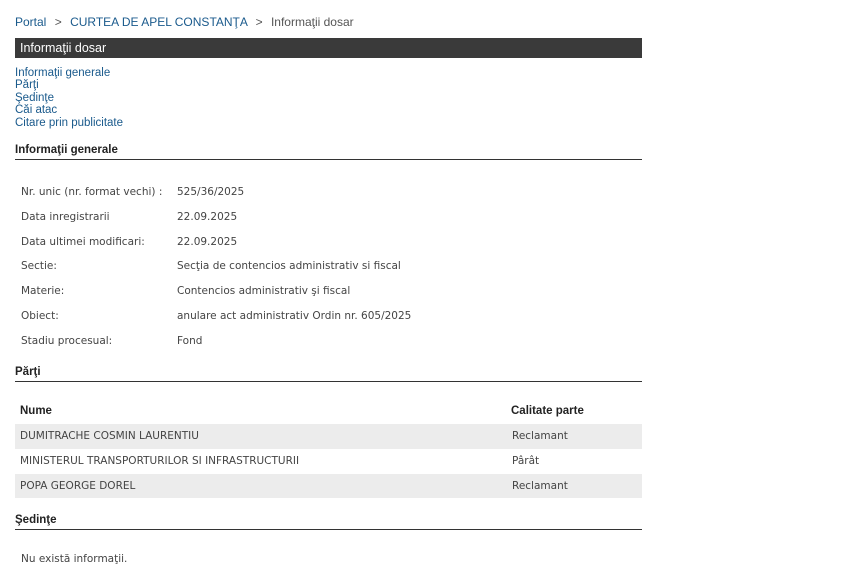 This screenshot has width=855, height=588. I want to click on breadcrumb-current: Informaţii dosar, so click(312, 22).